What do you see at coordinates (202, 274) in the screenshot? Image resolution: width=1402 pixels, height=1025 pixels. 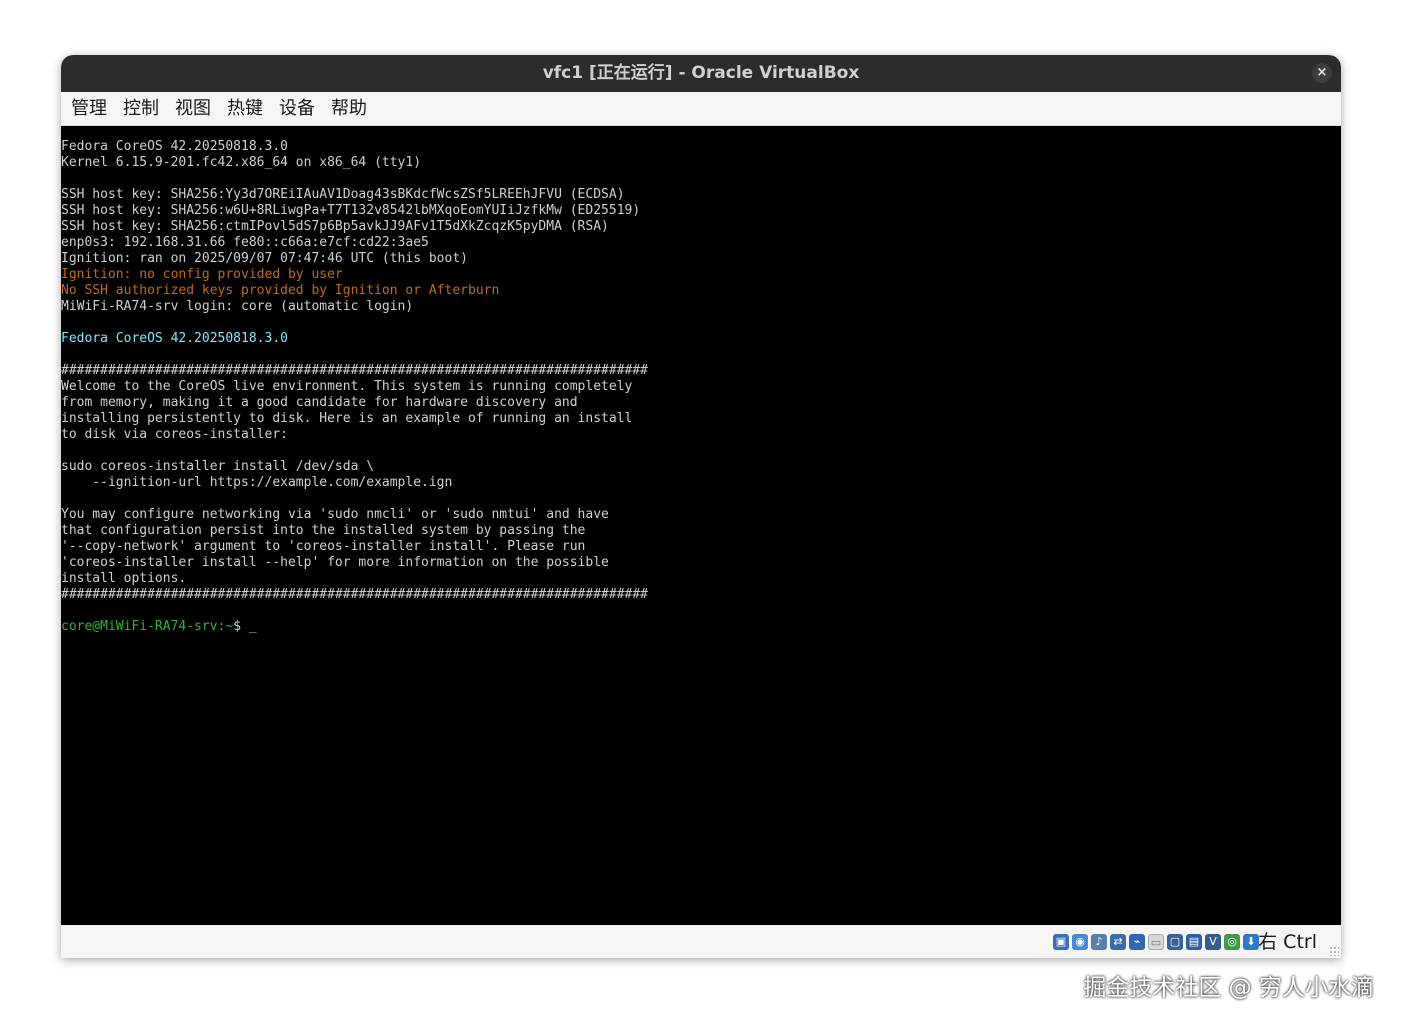 I see `terminal-line: Ignition: no config provided by user` at bounding box center [202, 274].